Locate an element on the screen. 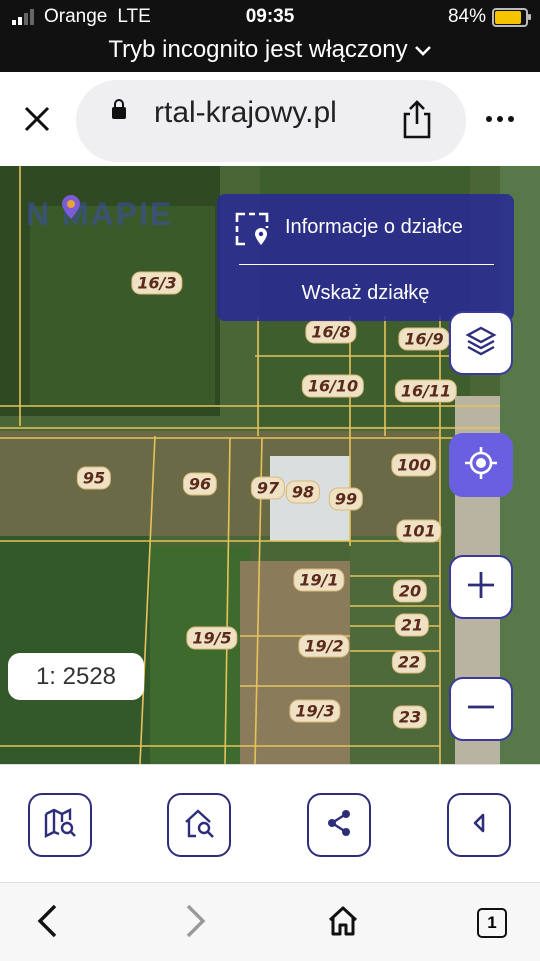 This screenshot has height=961, width=540. share-map-button is located at coordinates (339, 825).